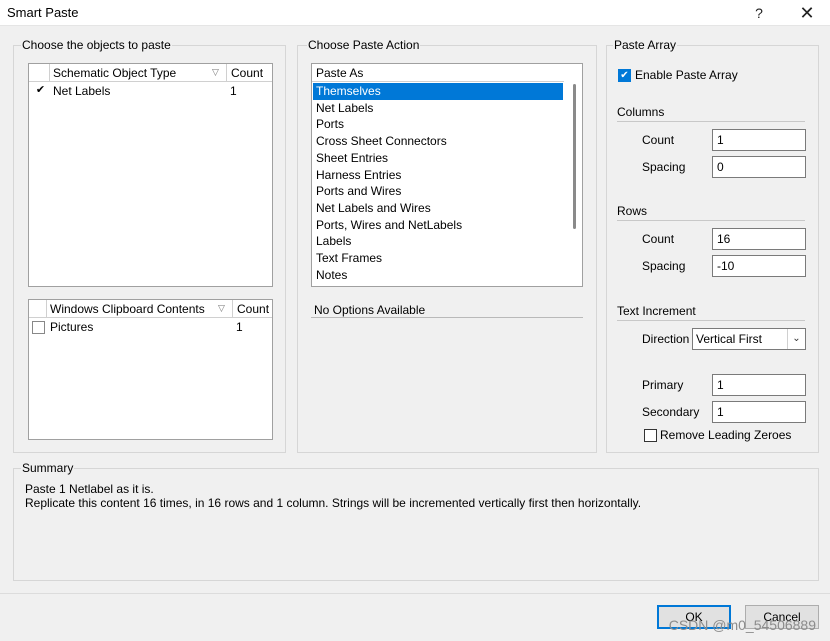 This screenshot has width=830, height=641. Describe the element at coordinates (114, 73) in the screenshot. I see `schematic-col-type: Schematic Object Type` at that location.